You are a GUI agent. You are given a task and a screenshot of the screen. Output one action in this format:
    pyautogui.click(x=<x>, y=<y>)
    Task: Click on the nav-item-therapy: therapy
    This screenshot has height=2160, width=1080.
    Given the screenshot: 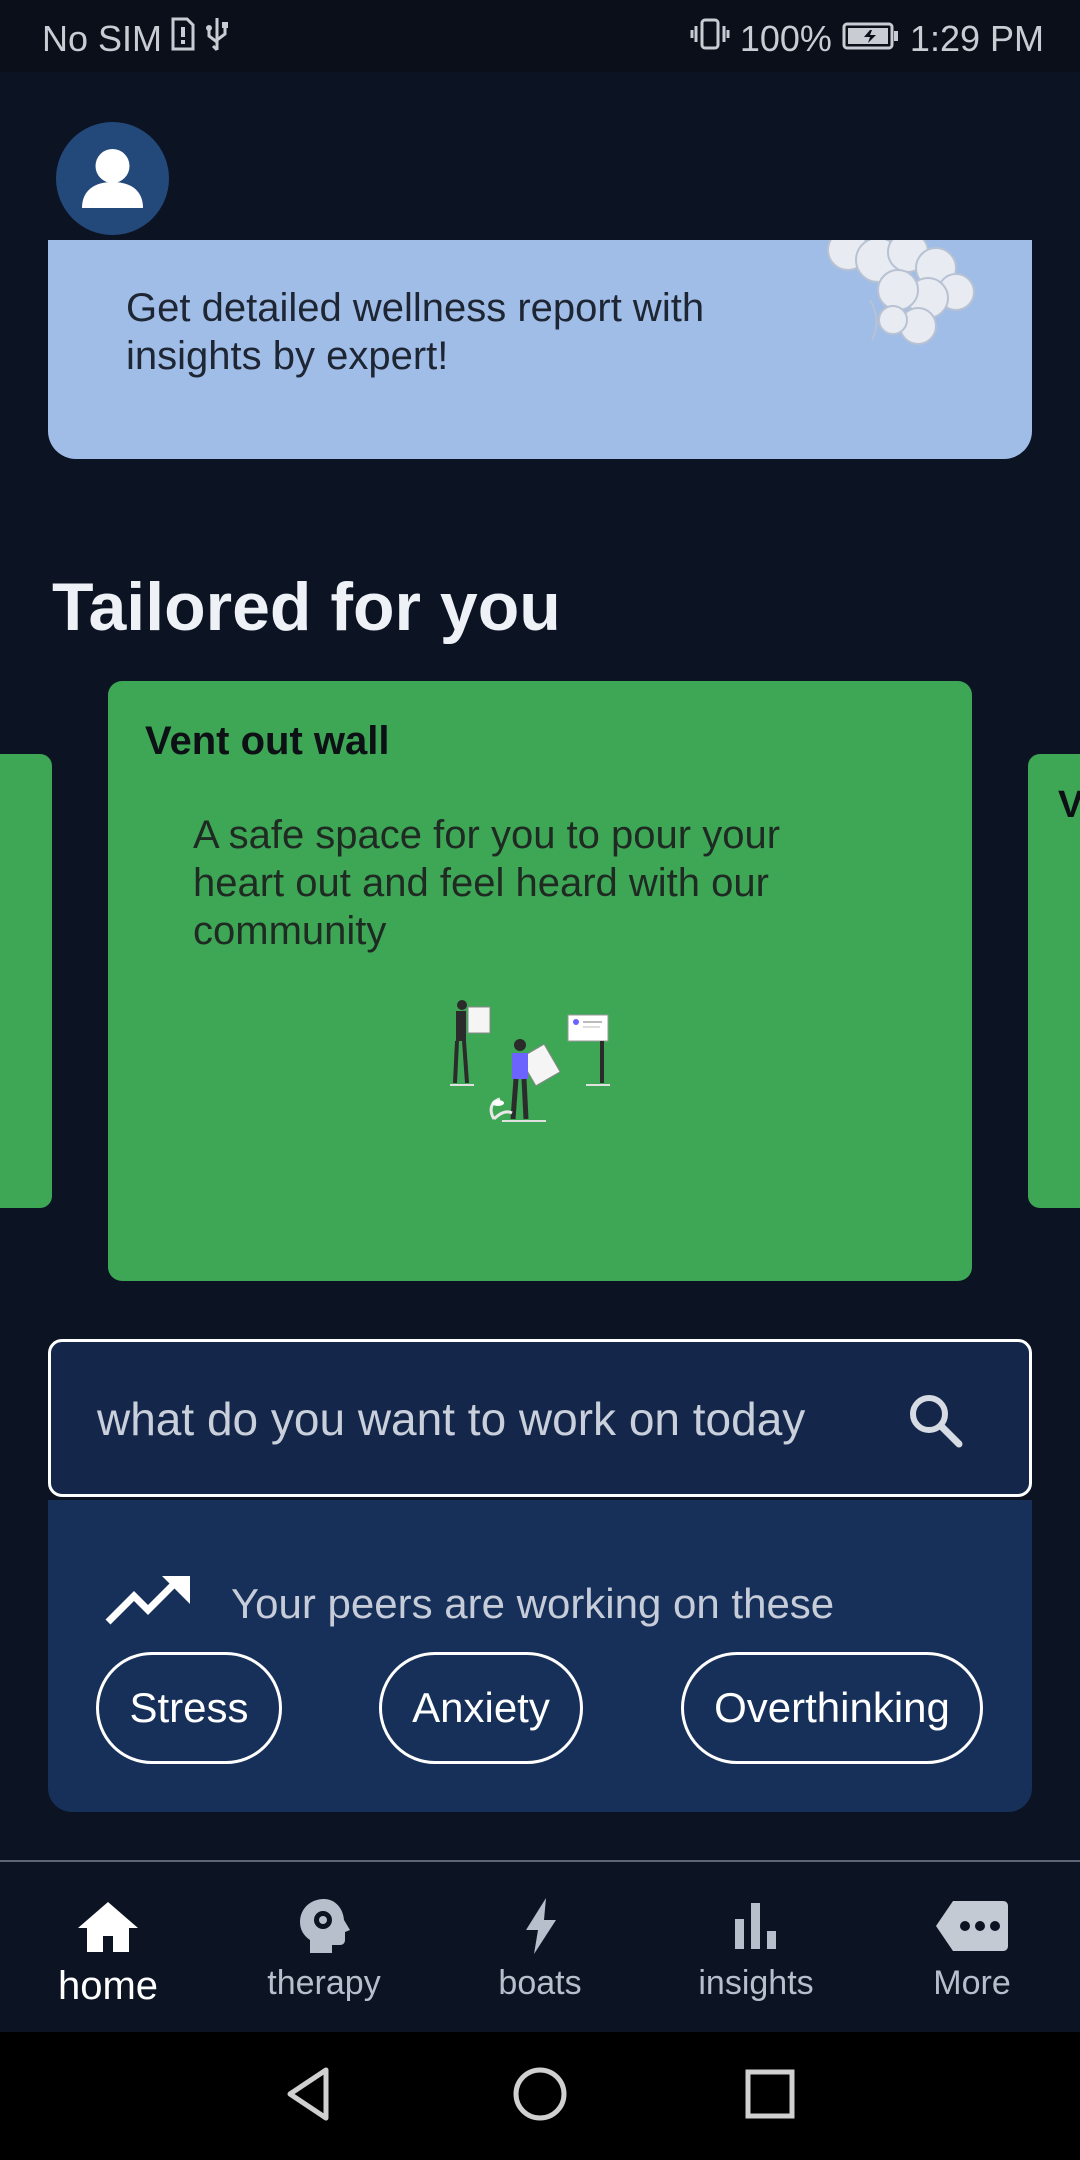 What is the action you would take?
    pyautogui.click(x=324, y=1948)
    